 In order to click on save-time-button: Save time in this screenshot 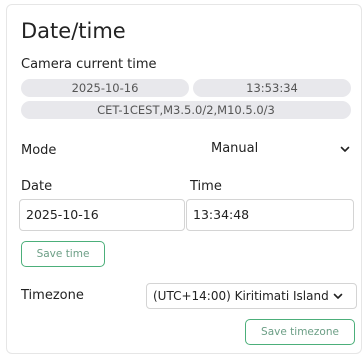, I will do `click(63, 254)`.